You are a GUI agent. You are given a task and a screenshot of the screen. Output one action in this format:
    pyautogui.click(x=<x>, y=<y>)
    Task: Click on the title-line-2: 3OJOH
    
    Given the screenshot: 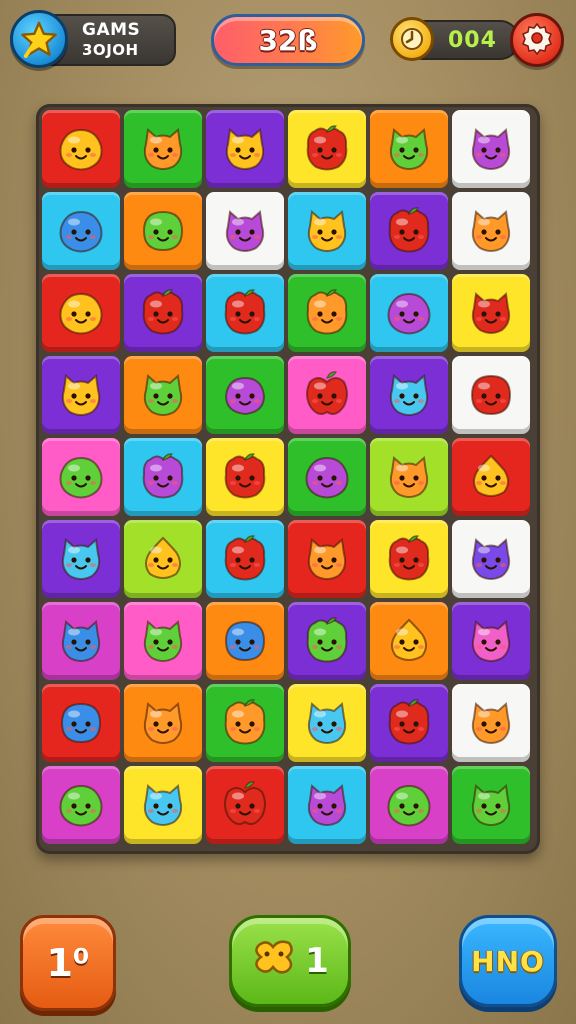 What is the action you would take?
    pyautogui.click(x=110, y=50)
    